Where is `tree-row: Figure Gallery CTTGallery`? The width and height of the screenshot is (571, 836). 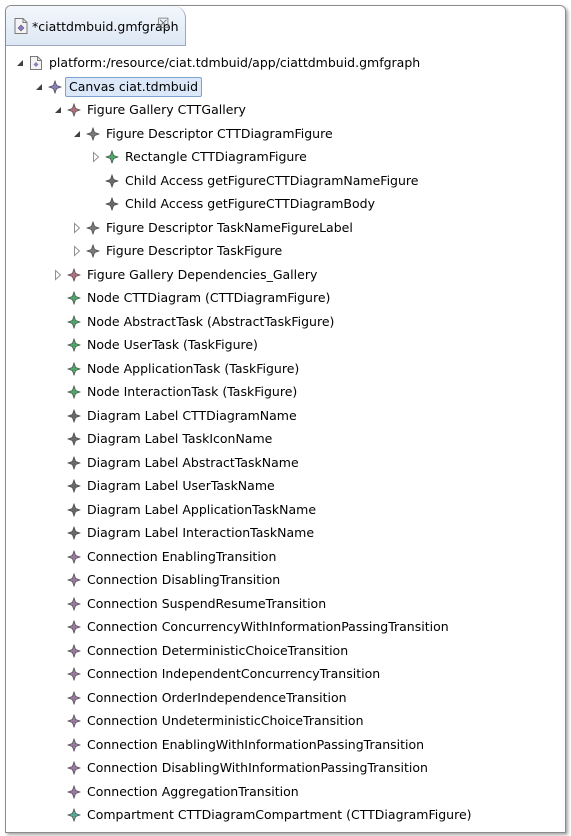
tree-row: Figure Gallery CTTGallery is located at coordinates (285, 111).